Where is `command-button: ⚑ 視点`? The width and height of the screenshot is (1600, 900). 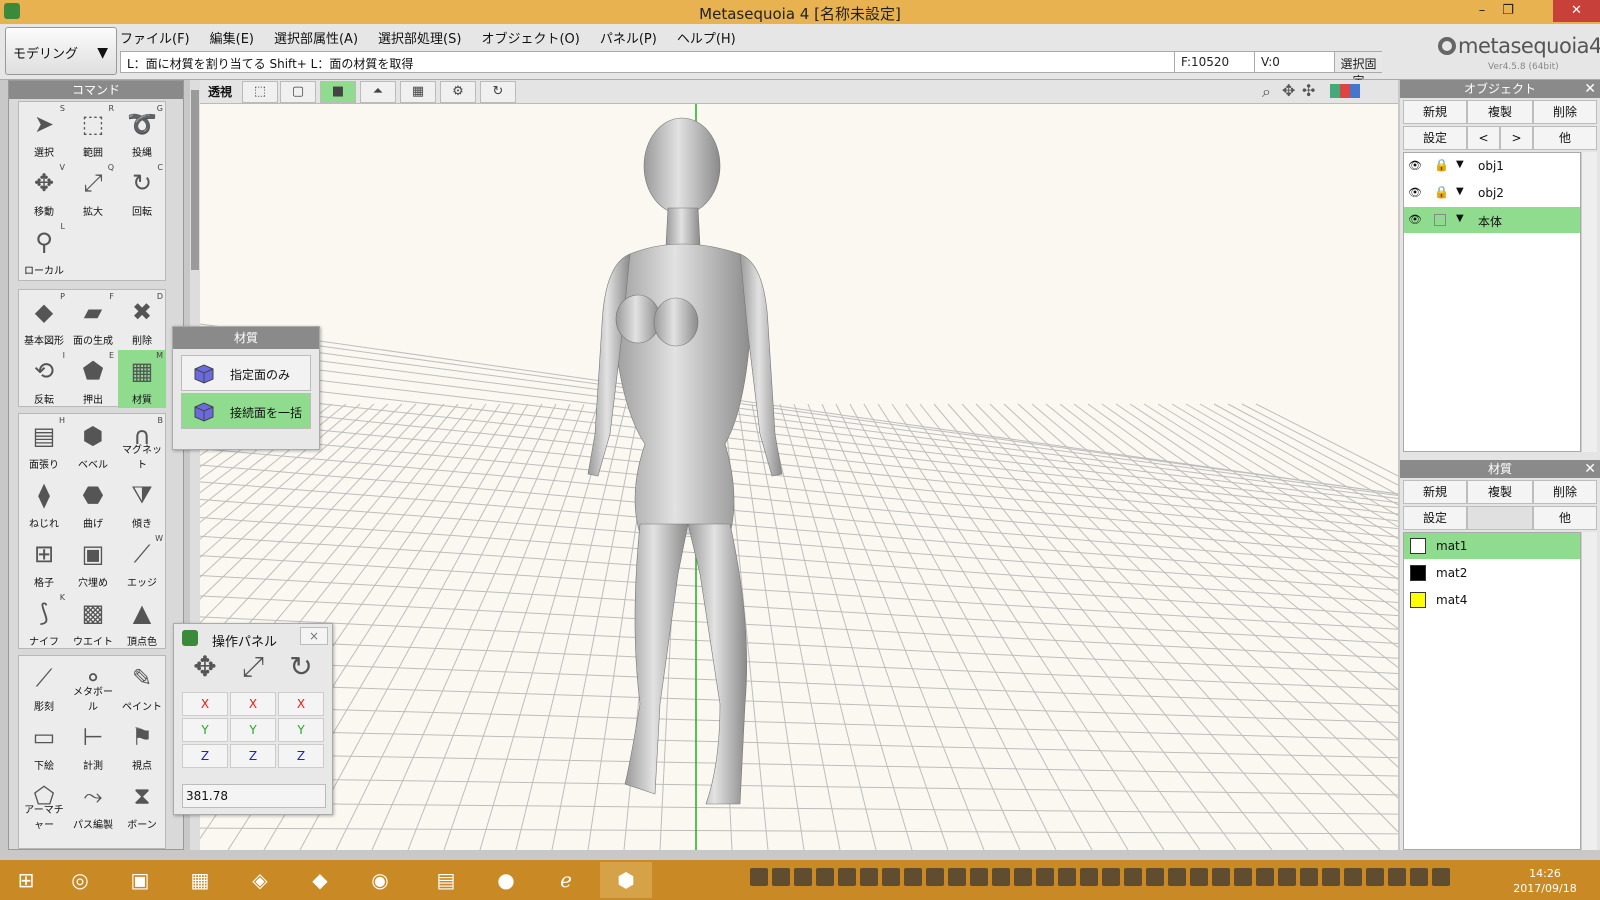
command-button: ⚑ 視点 is located at coordinates (142, 745).